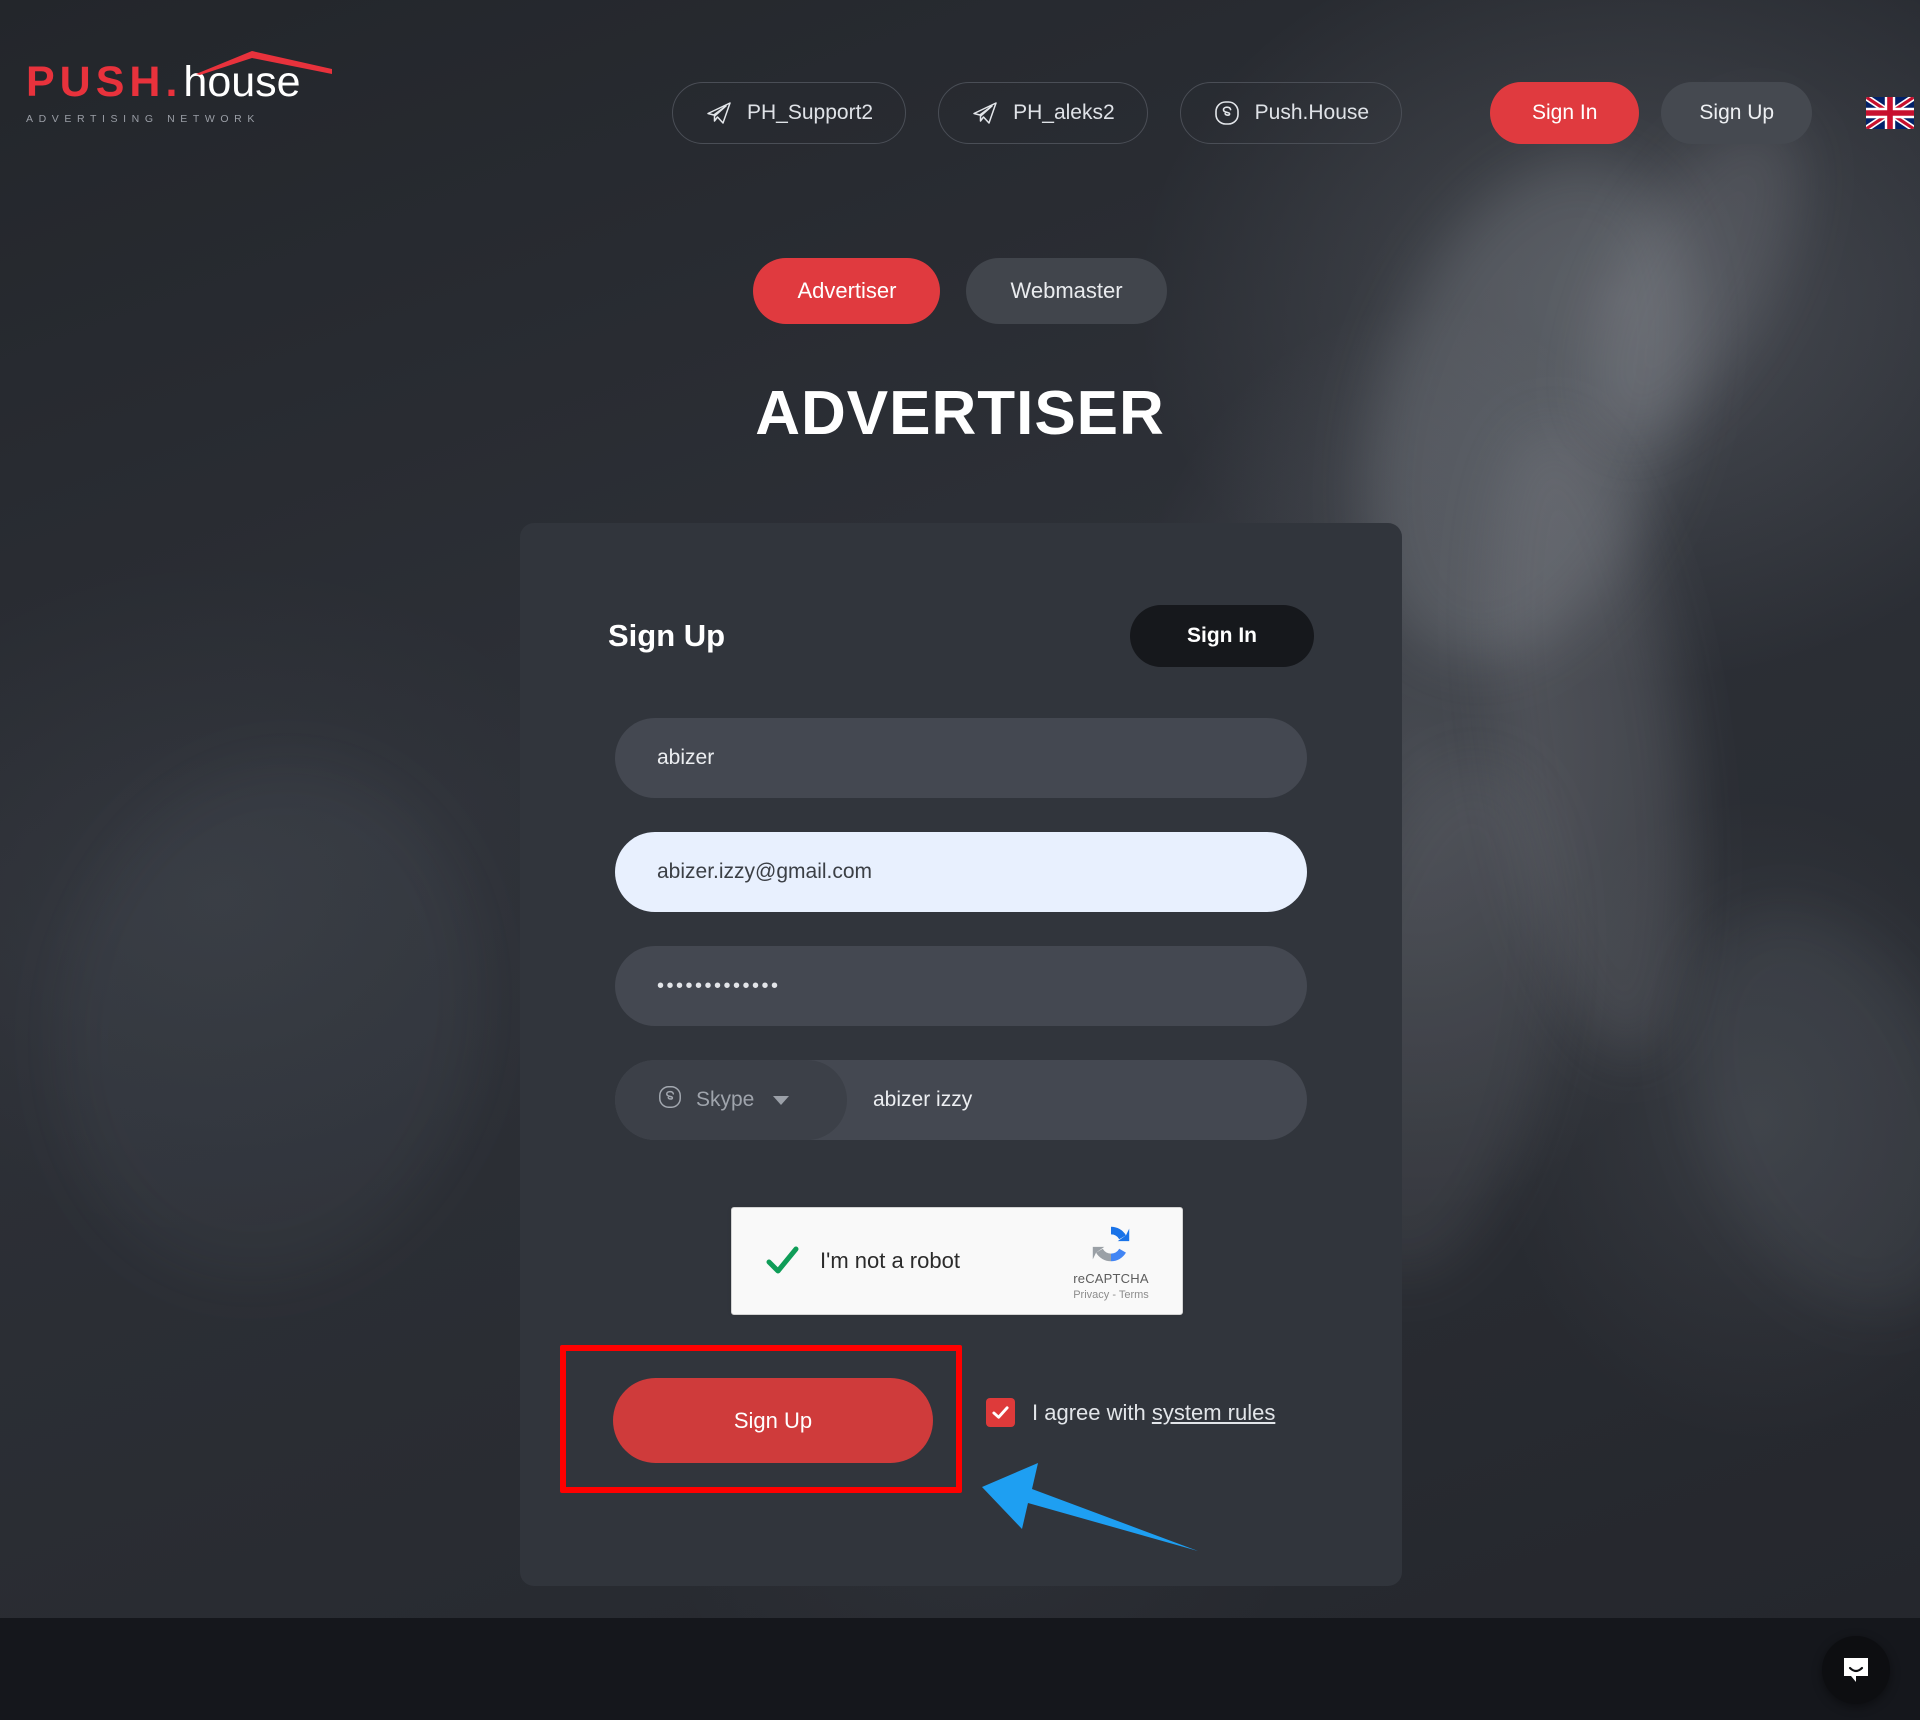 The width and height of the screenshot is (1920, 1720). What do you see at coordinates (890, 1260) in the screenshot?
I see `recaptcha-label: I'm not a robot` at bounding box center [890, 1260].